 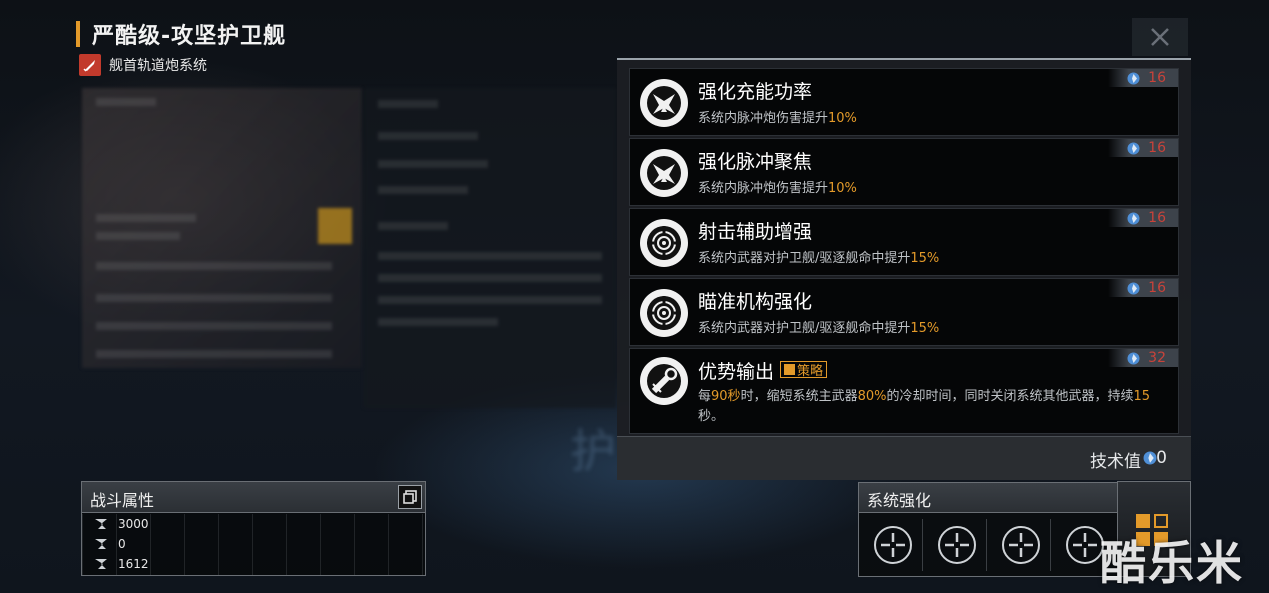 I want to click on close-button, so click(x=1160, y=37).